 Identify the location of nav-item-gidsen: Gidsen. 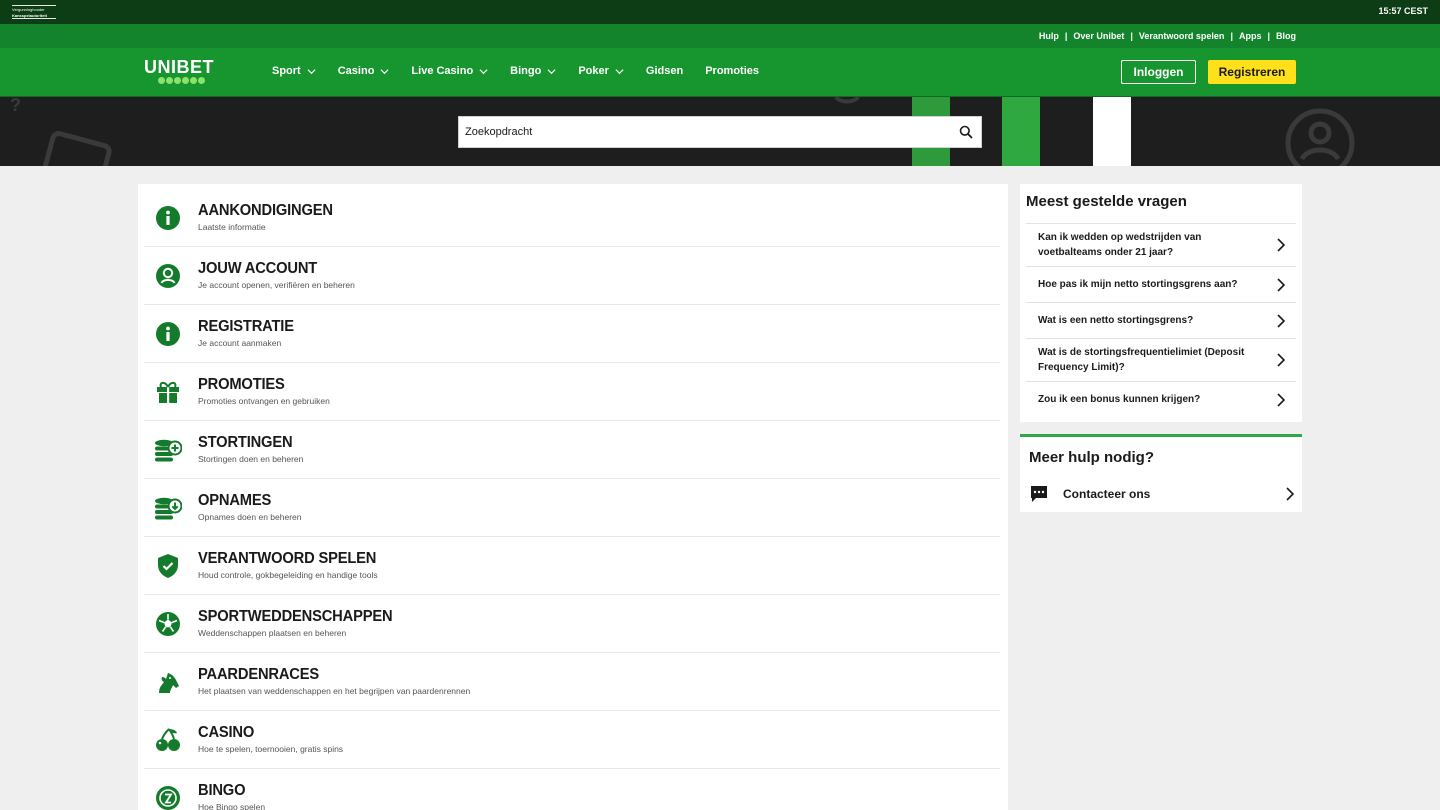
(664, 71).